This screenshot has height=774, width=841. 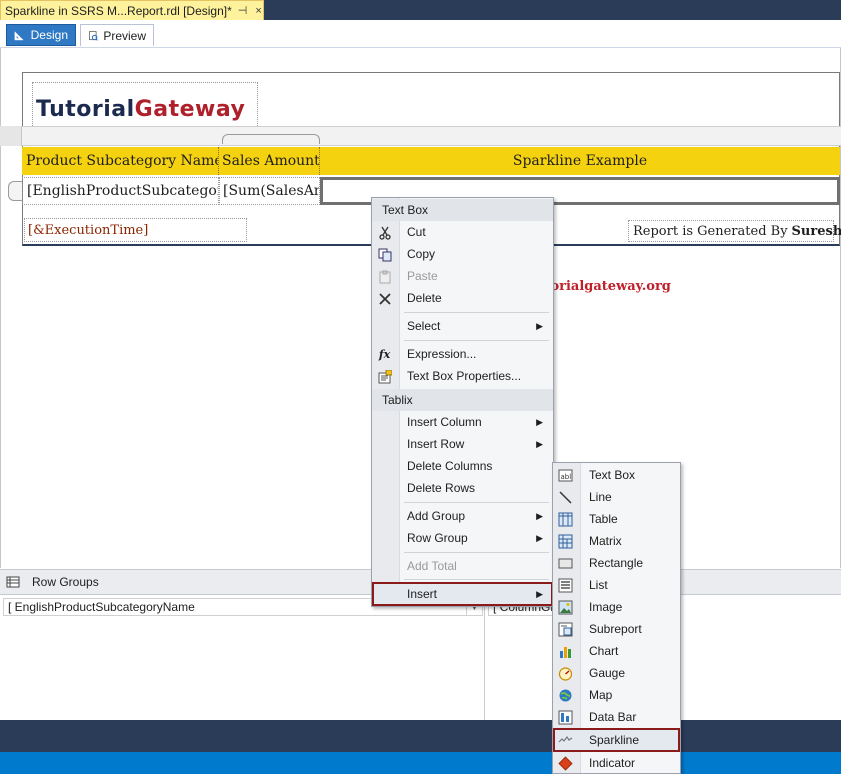 I want to click on menu-item-select: Select ▶, so click(x=462, y=326).